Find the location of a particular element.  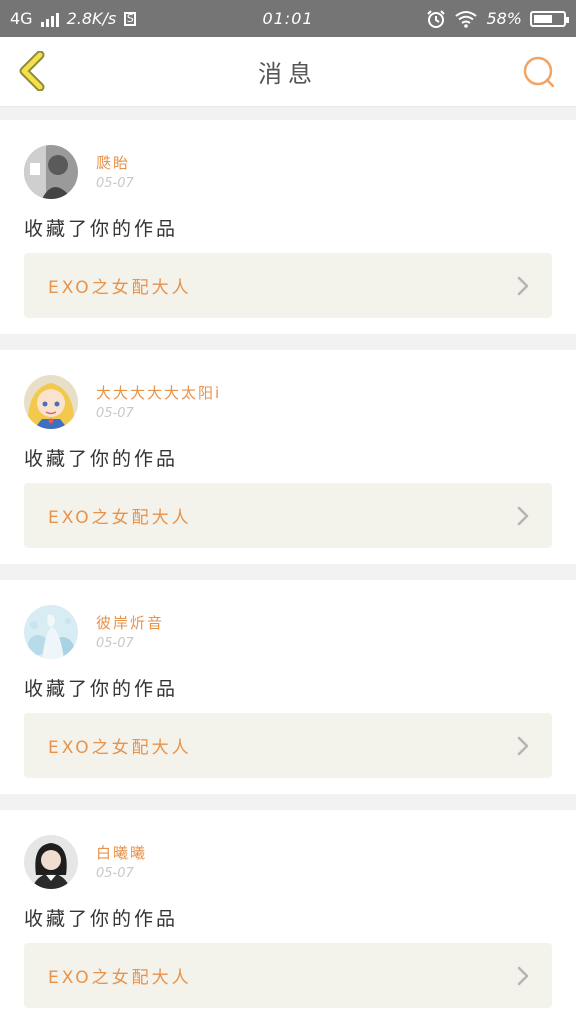

battery-percent: 58% is located at coordinates (504, 18).